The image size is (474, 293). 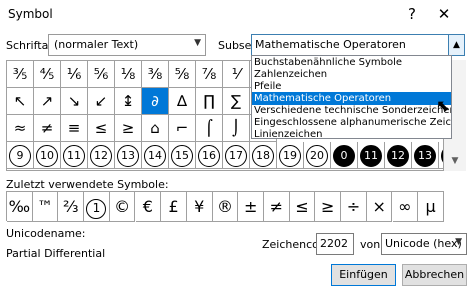 I want to click on symbol-cell: 15, so click(x=182, y=155).